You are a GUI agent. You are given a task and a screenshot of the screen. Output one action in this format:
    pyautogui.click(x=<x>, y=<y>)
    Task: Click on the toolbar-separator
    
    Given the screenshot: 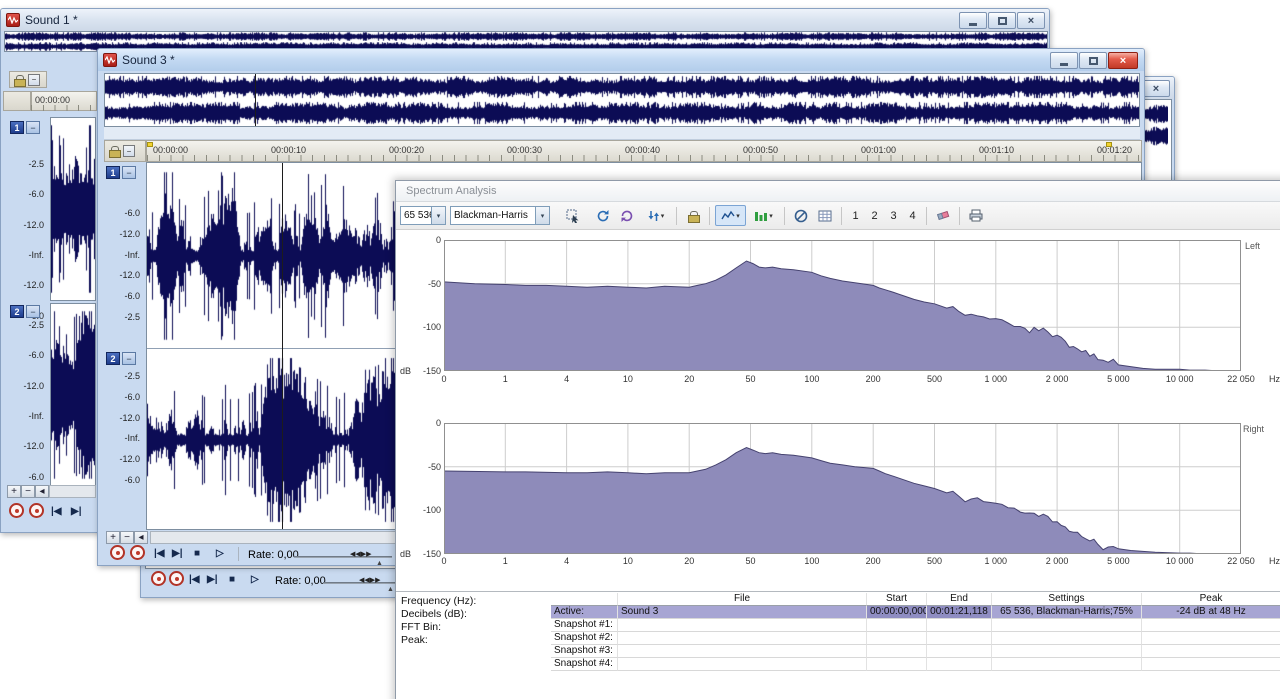 What is the action you would take?
    pyautogui.click(x=959, y=215)
    